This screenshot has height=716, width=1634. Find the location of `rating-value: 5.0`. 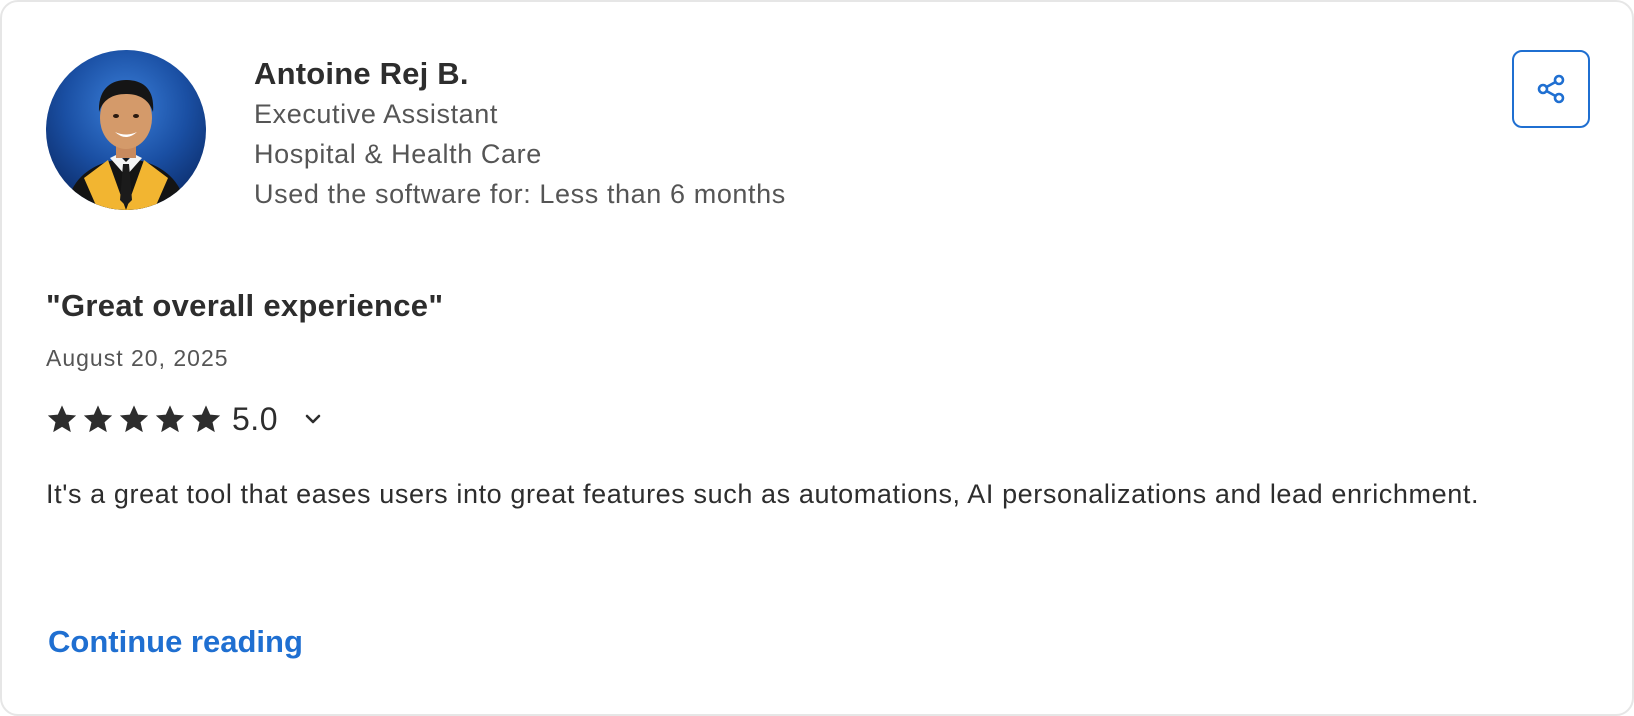

rating-value: 5.0 is located at coordinates (255, 419).